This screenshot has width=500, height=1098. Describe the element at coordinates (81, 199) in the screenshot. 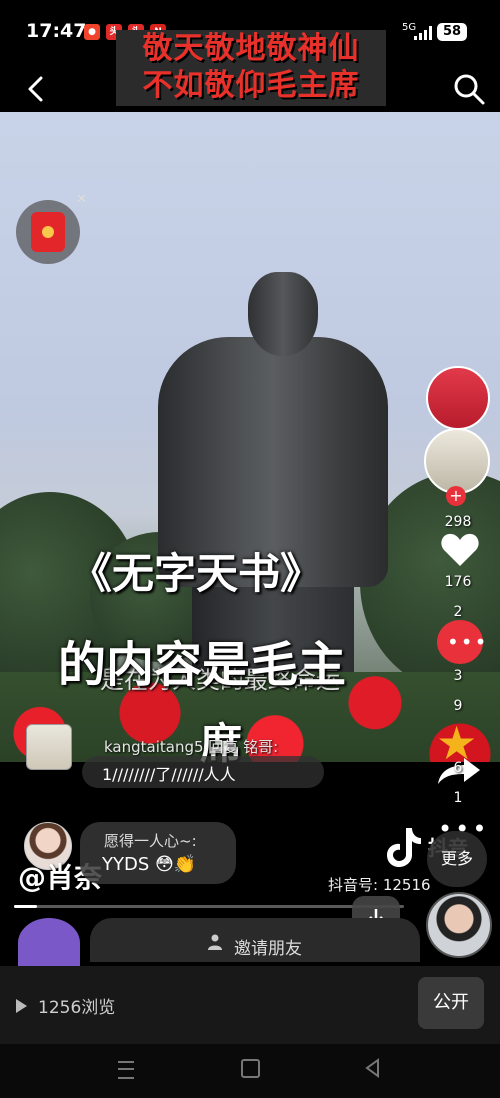

I see `close-icon: ✕` at that location.